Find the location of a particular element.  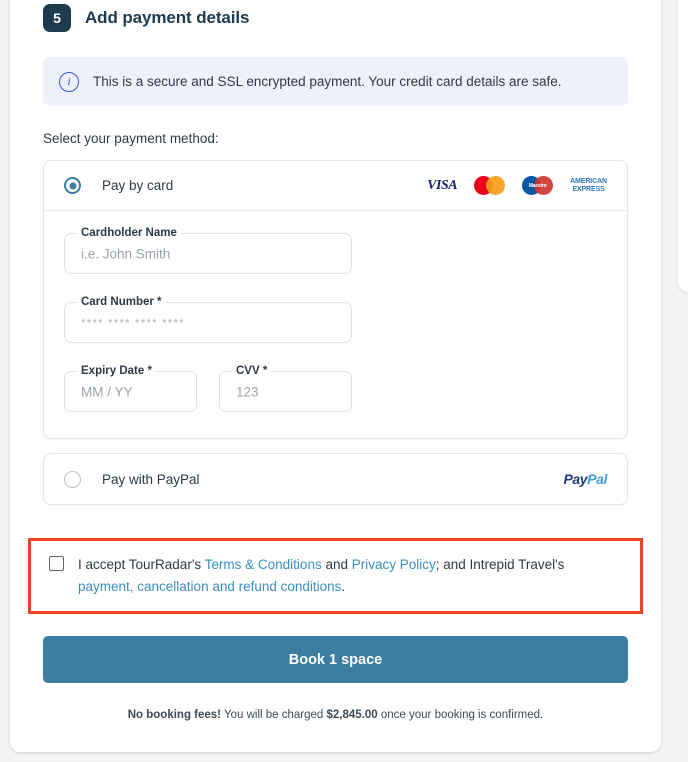

step-header: 5 Add payment details is located at coordinates (335, 16).